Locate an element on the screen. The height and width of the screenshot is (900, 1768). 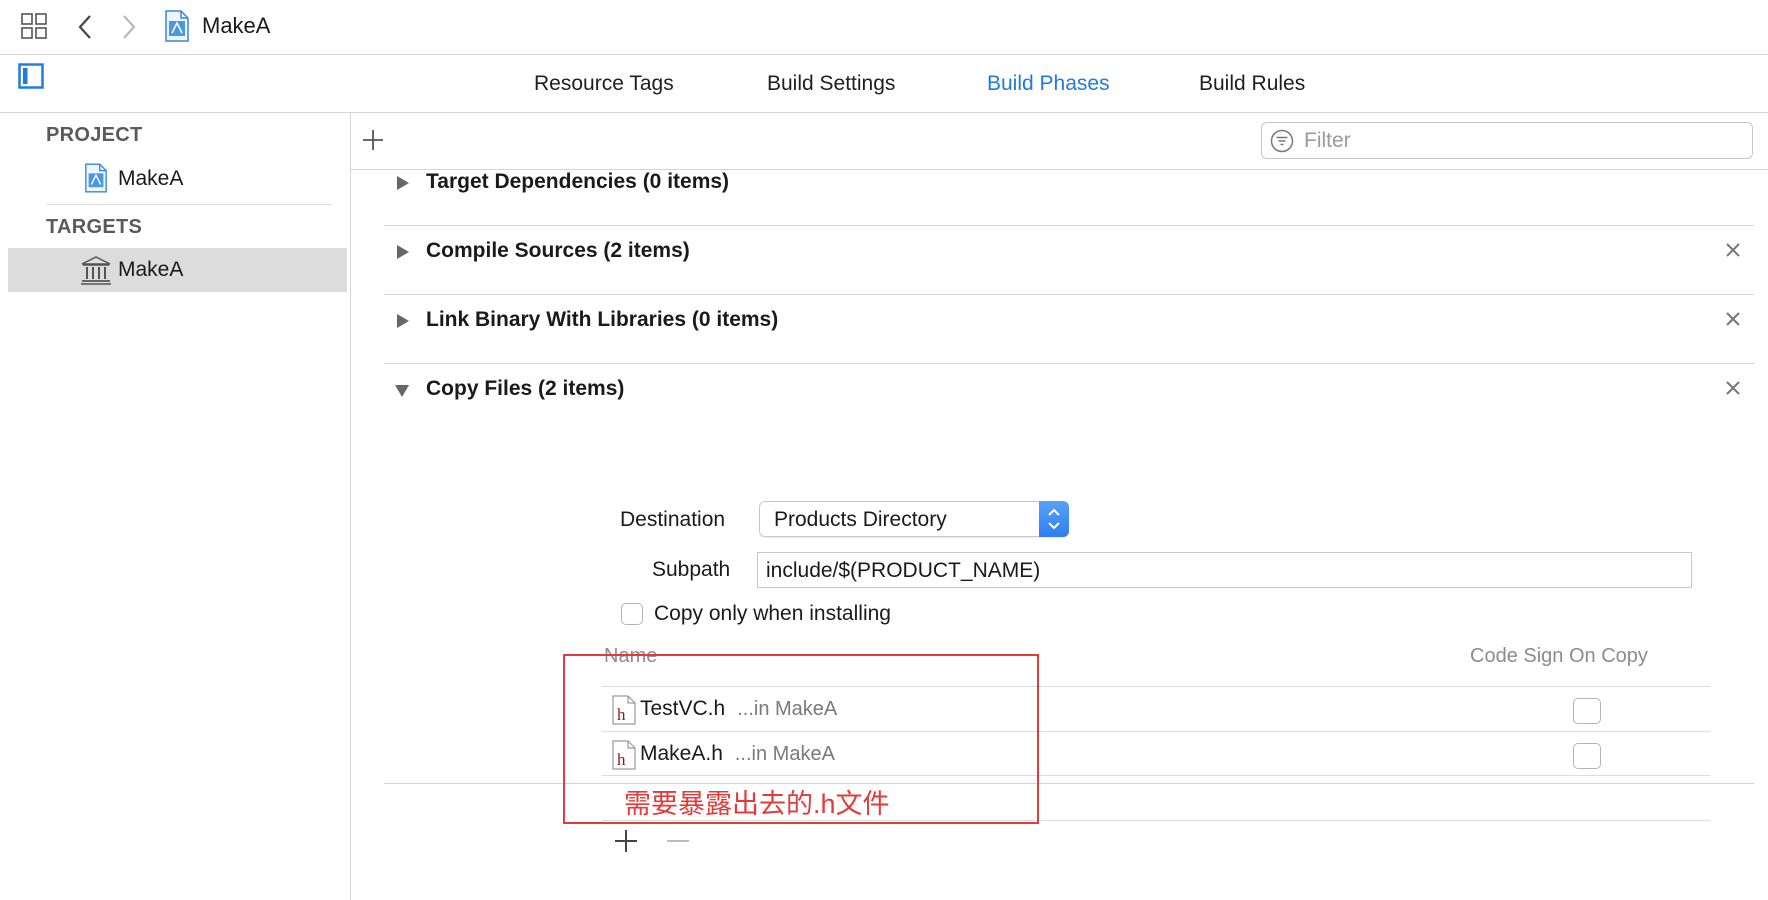
destination-label: Destination is located at coordinates (673, 519).